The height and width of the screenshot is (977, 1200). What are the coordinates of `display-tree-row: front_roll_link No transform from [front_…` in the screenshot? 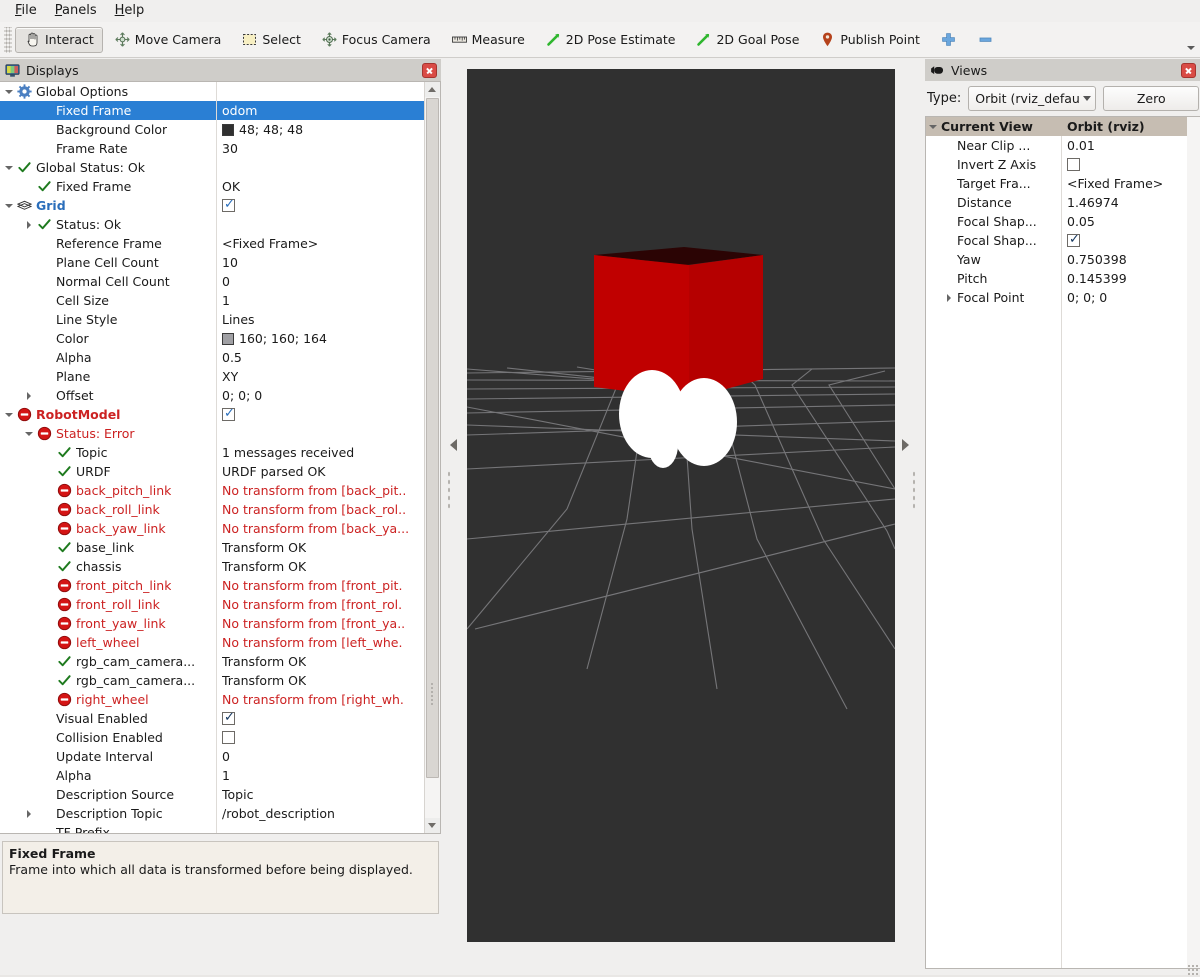 It's located at (212, 604).